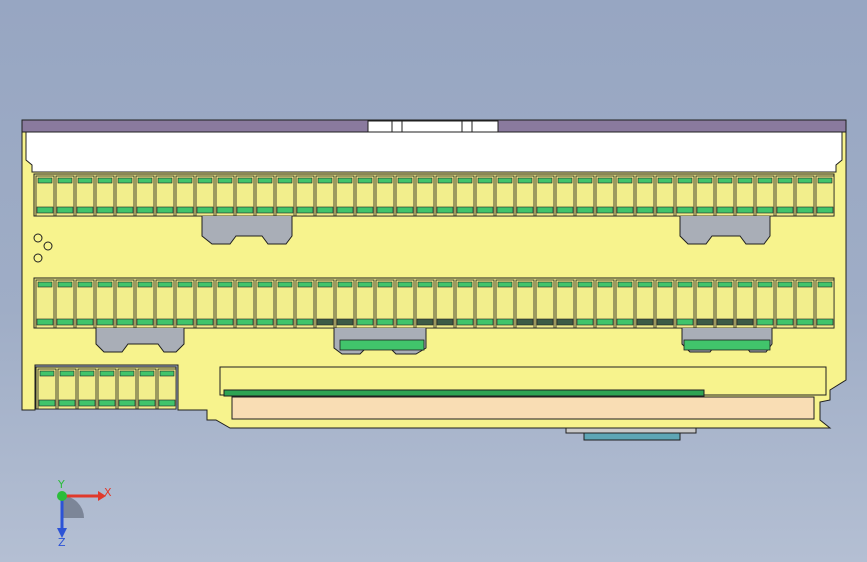  What do you see at coordinates (107, 389) in the screenshot?
I see `small-terminals` at bounding box center [107, 389].